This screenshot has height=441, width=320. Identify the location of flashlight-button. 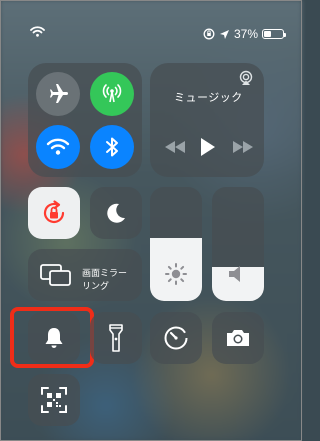
(116, 338).